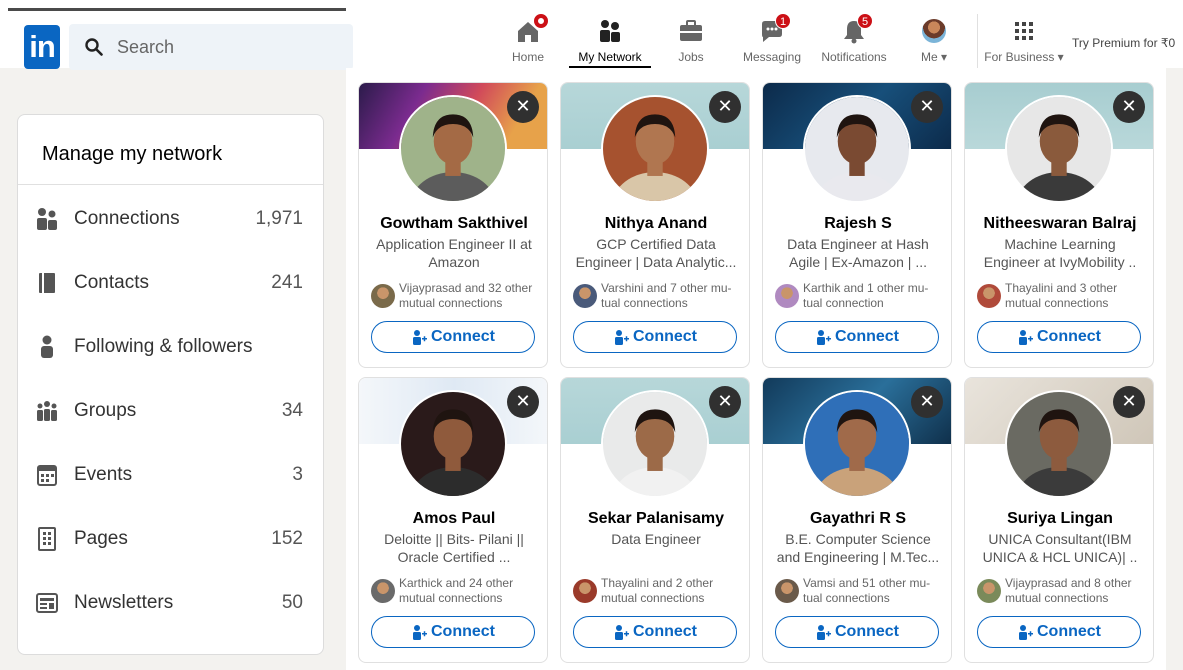 Image resolution: width=1183 pixels, height=670 pixels. Describe the element at coordinates (124, 602) in the screenshot. I see `sidebar-item-label: Newsletters` at that location.